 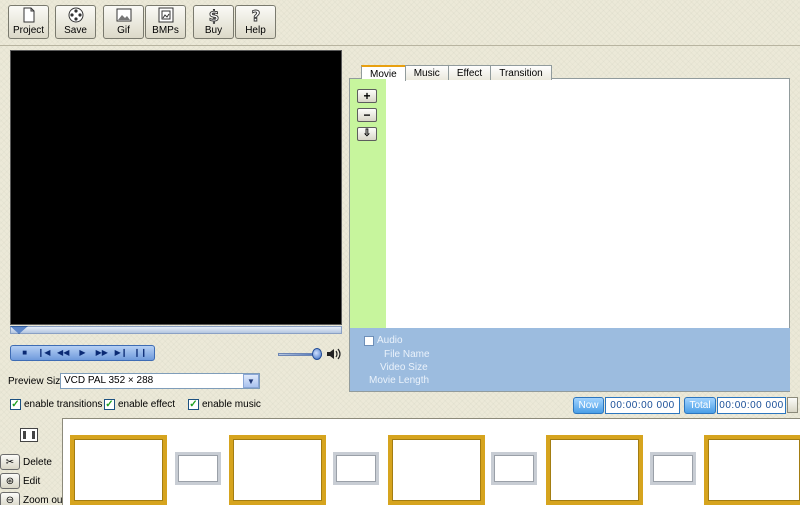 I want to click on enable-transitions-checkbox: ✓ enable transitions, so click(x=56, y=404).